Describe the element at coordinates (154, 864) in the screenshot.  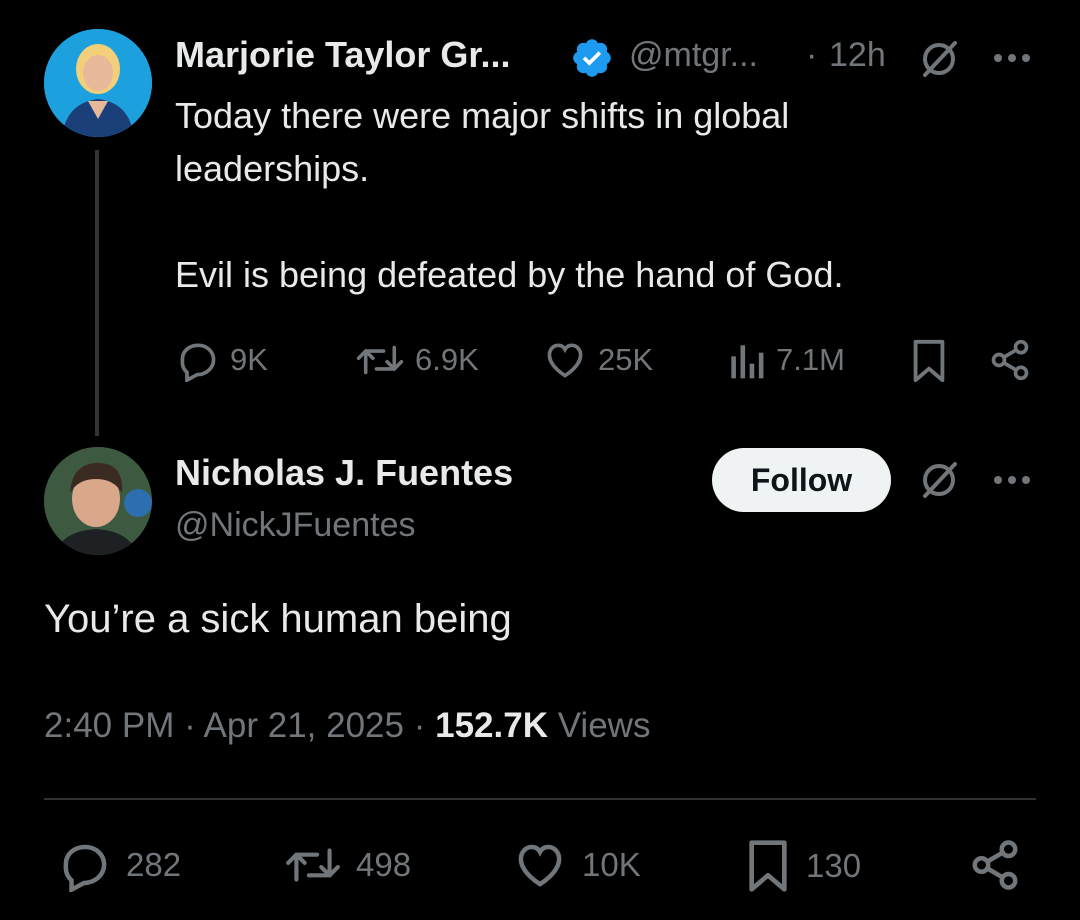
I see `reply-count: 282` at that location.